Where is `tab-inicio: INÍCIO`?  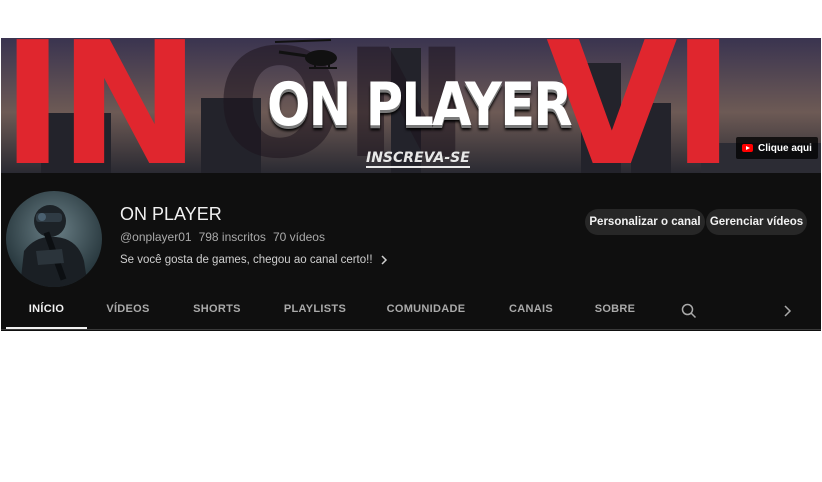
tab-inicio: INÍCIO is located at coordinates (46, 311).